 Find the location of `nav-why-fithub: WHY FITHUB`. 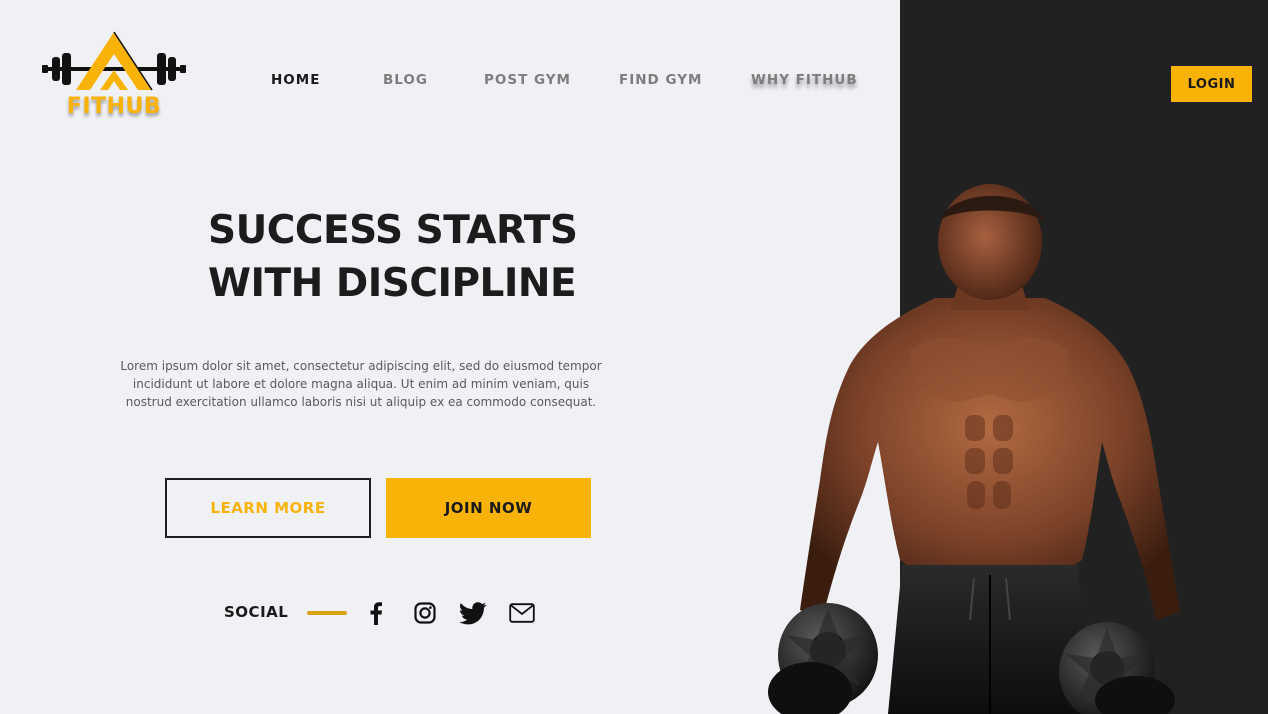

nav-why-fithub: WHY FITHUB is located at coordinates (804, 80).